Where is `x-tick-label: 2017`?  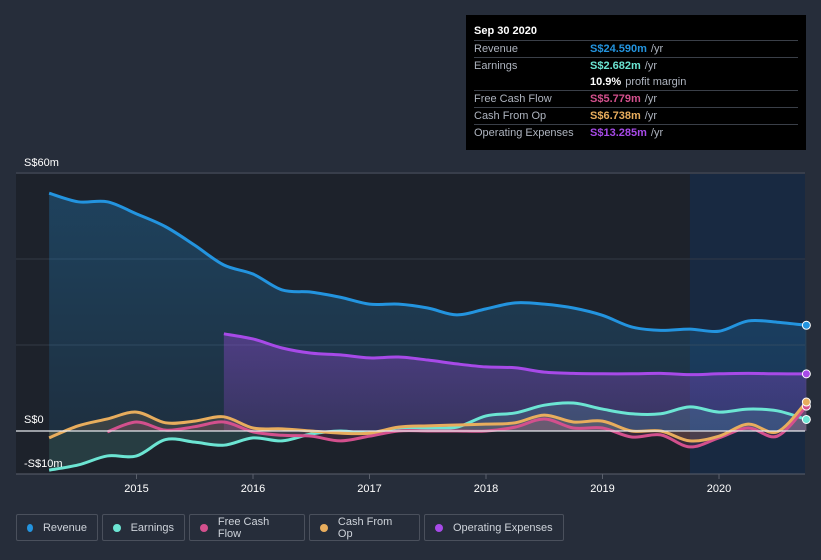 x-tick-label: 2017 is located at coordinates (369, 489).